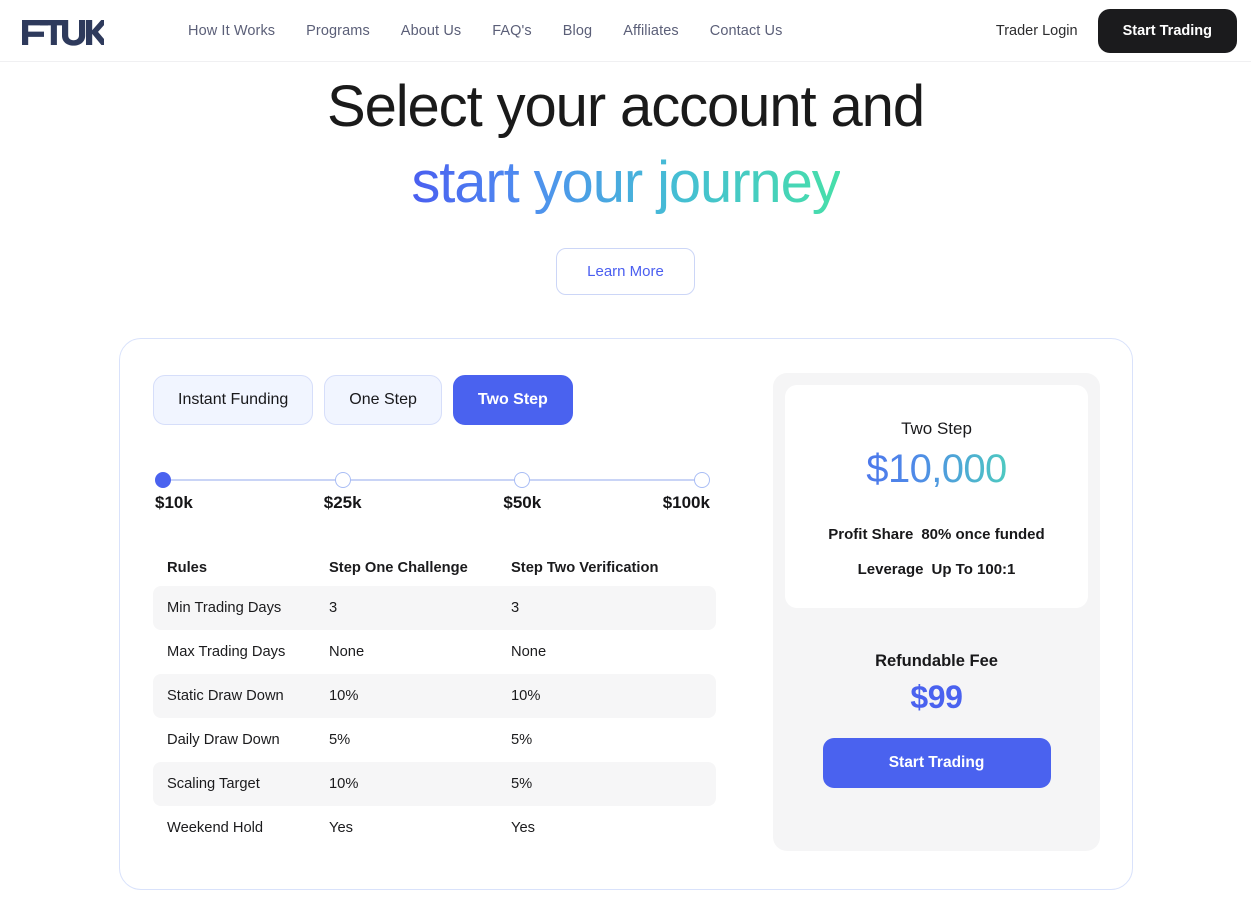 This screenshot has height=907, width=1251. Describe the element at coordinates (233, 400) in the screenshot. I see `tab-instant-funding: Instant Funding` at that location.